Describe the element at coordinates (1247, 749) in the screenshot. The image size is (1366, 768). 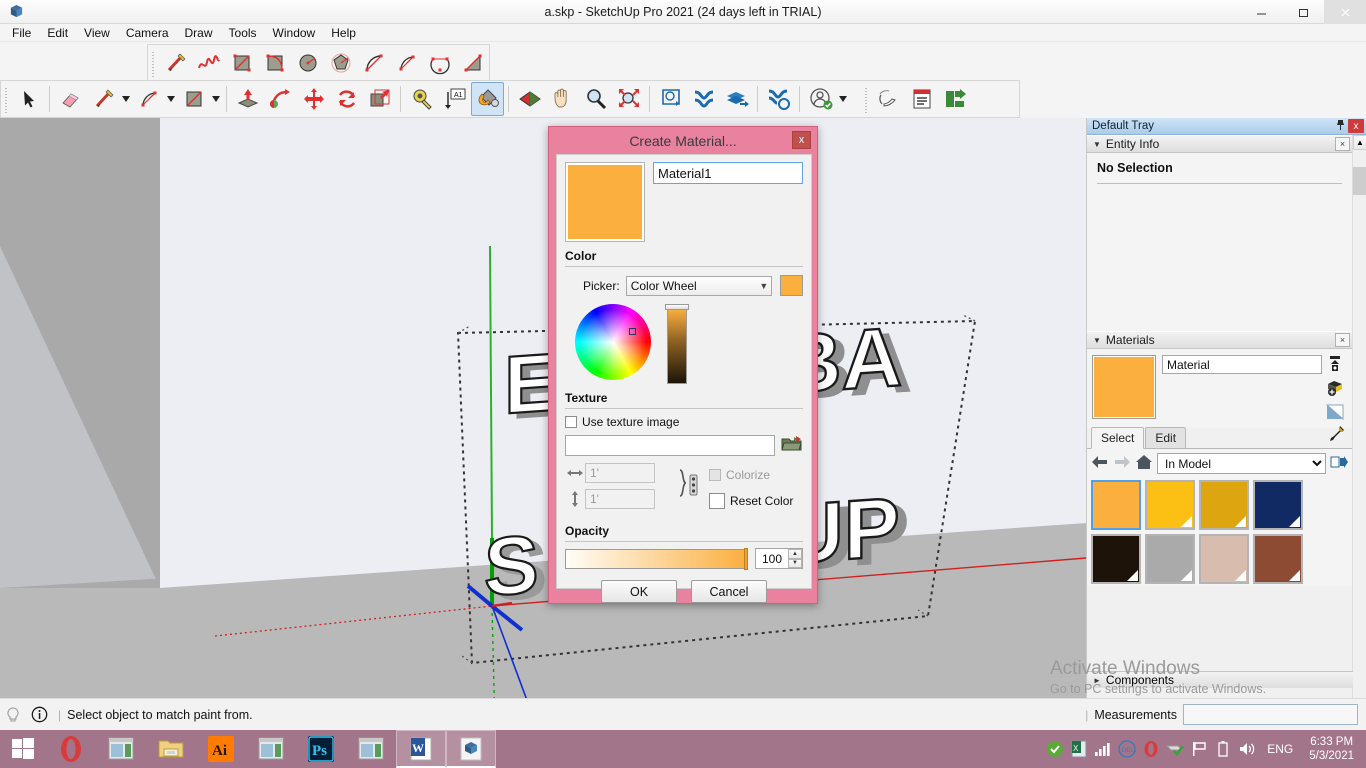
I see `volume-icon` at that location.